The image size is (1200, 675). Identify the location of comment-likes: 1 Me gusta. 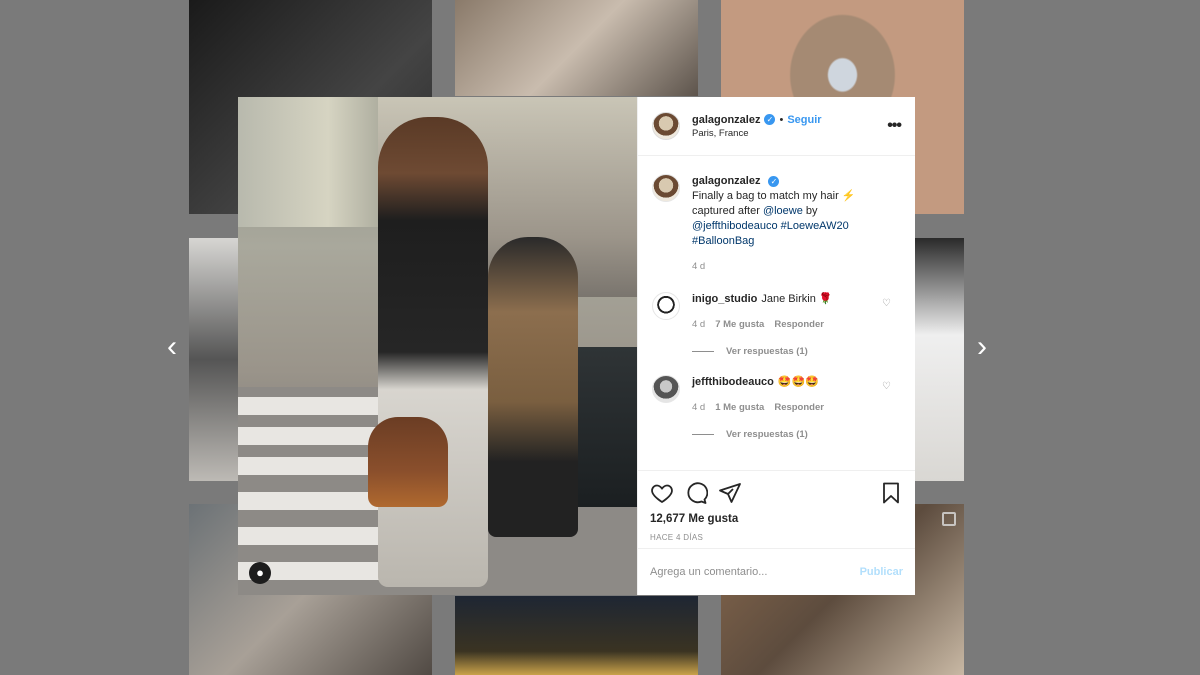
(739, 407).